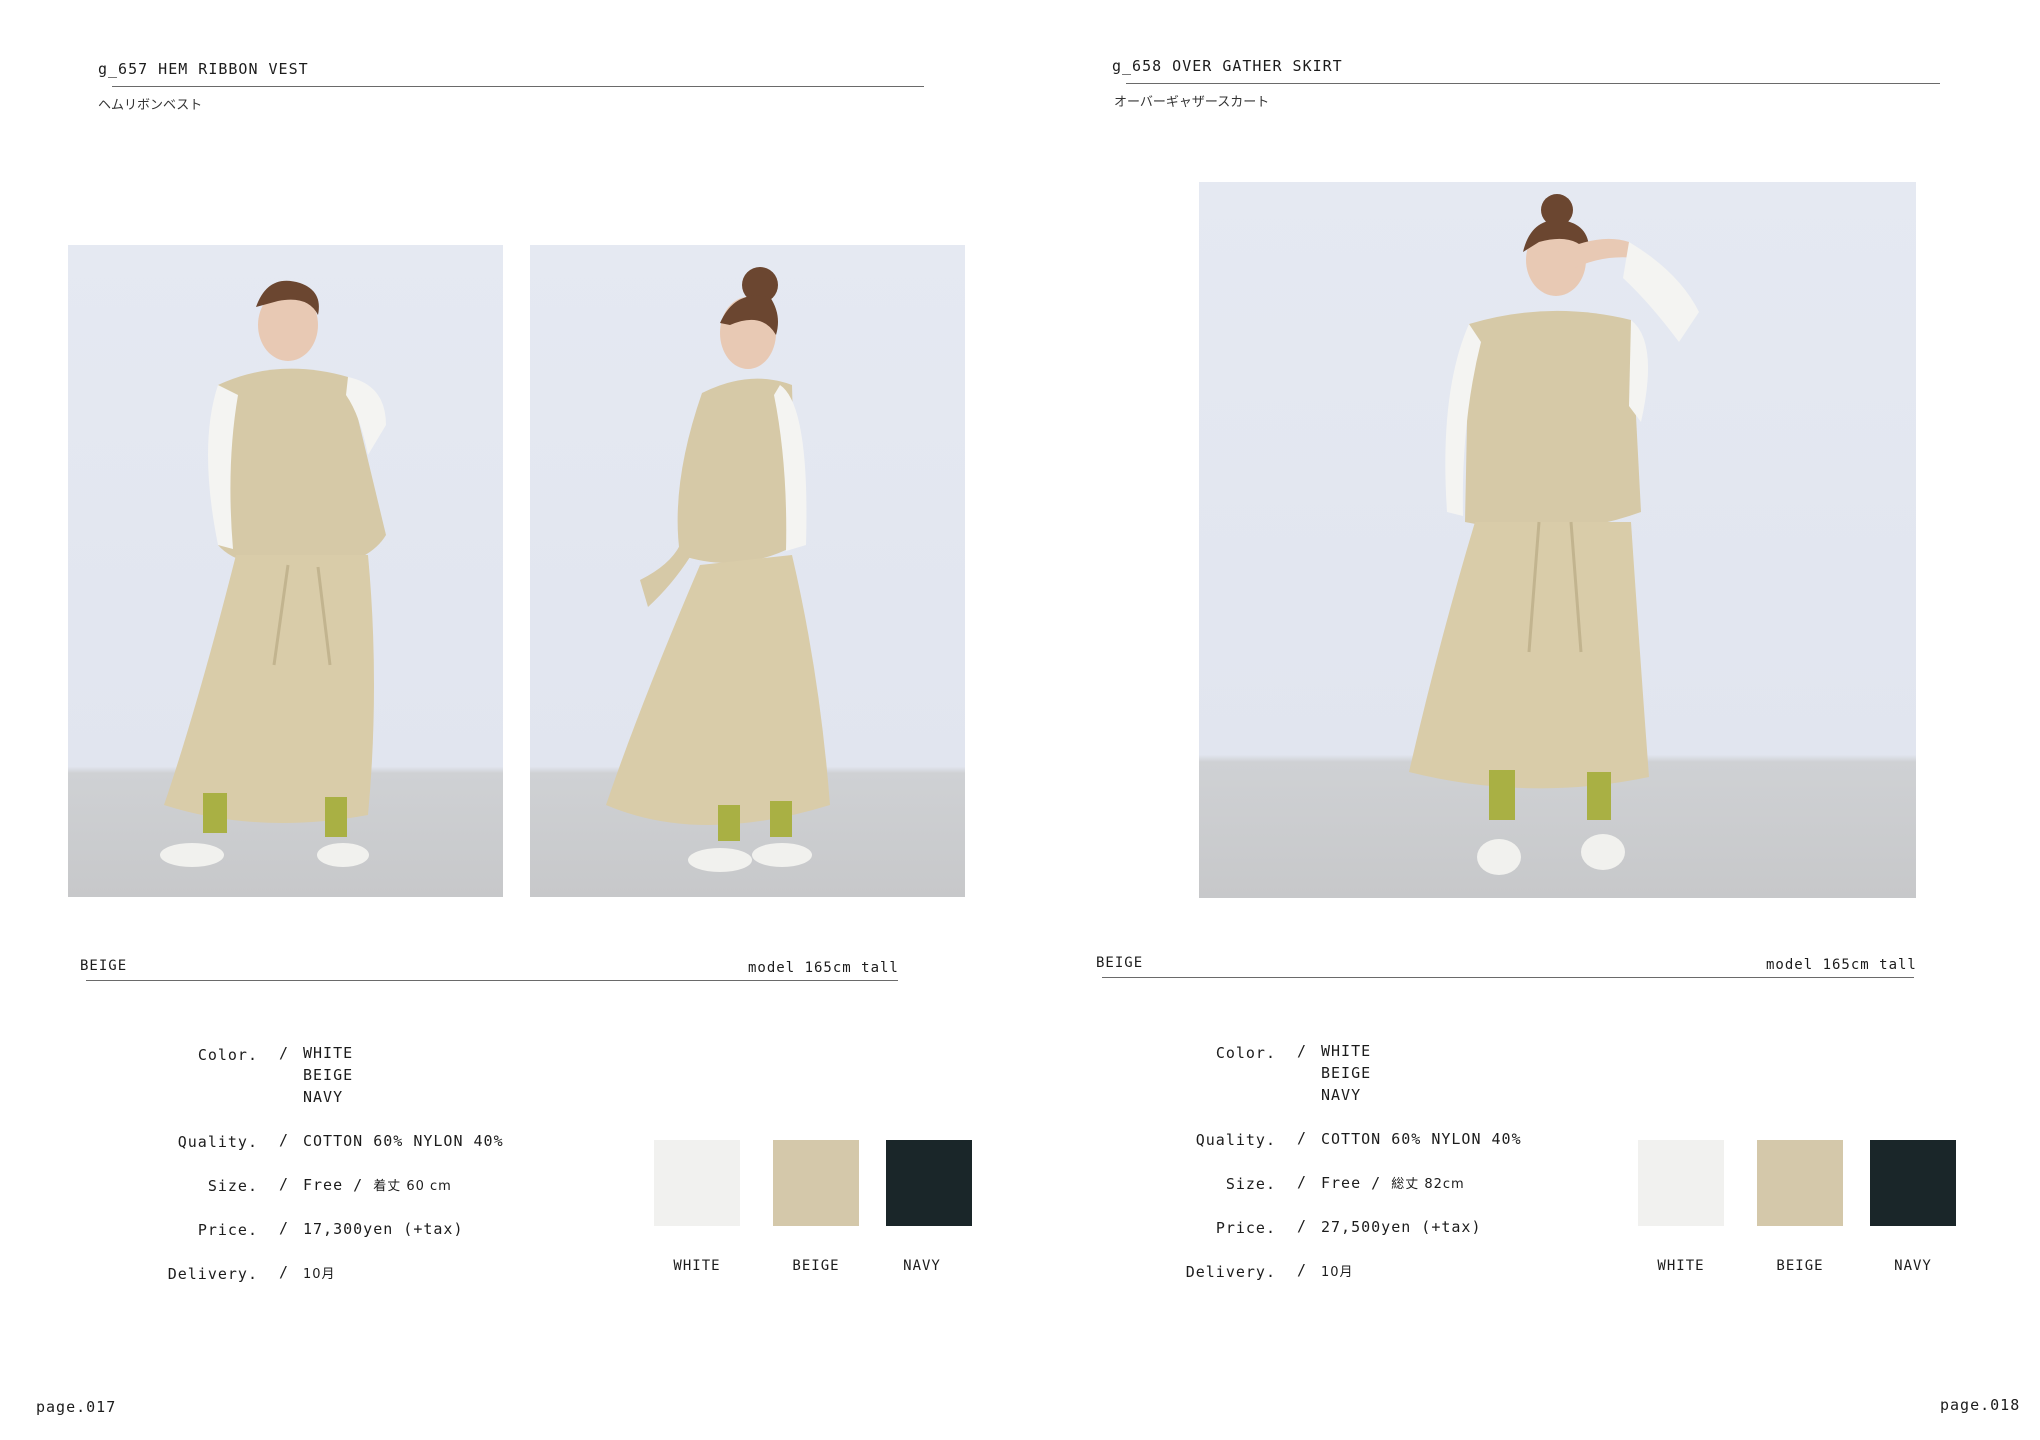  What do you see at coordinates (104, 966) in the screenshot?
I see `color-label-left: BEIGE` at bounding box center [104, 966].